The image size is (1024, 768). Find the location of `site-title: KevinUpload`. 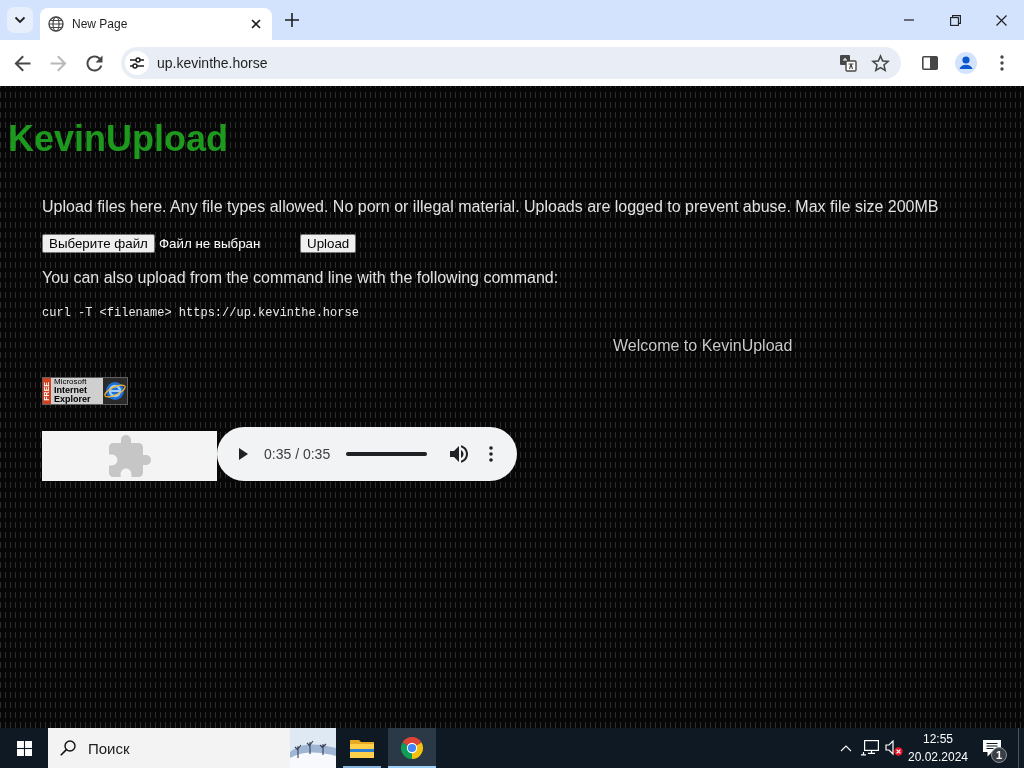

site-title: KevinUpload is located at coordinates (118, 139).